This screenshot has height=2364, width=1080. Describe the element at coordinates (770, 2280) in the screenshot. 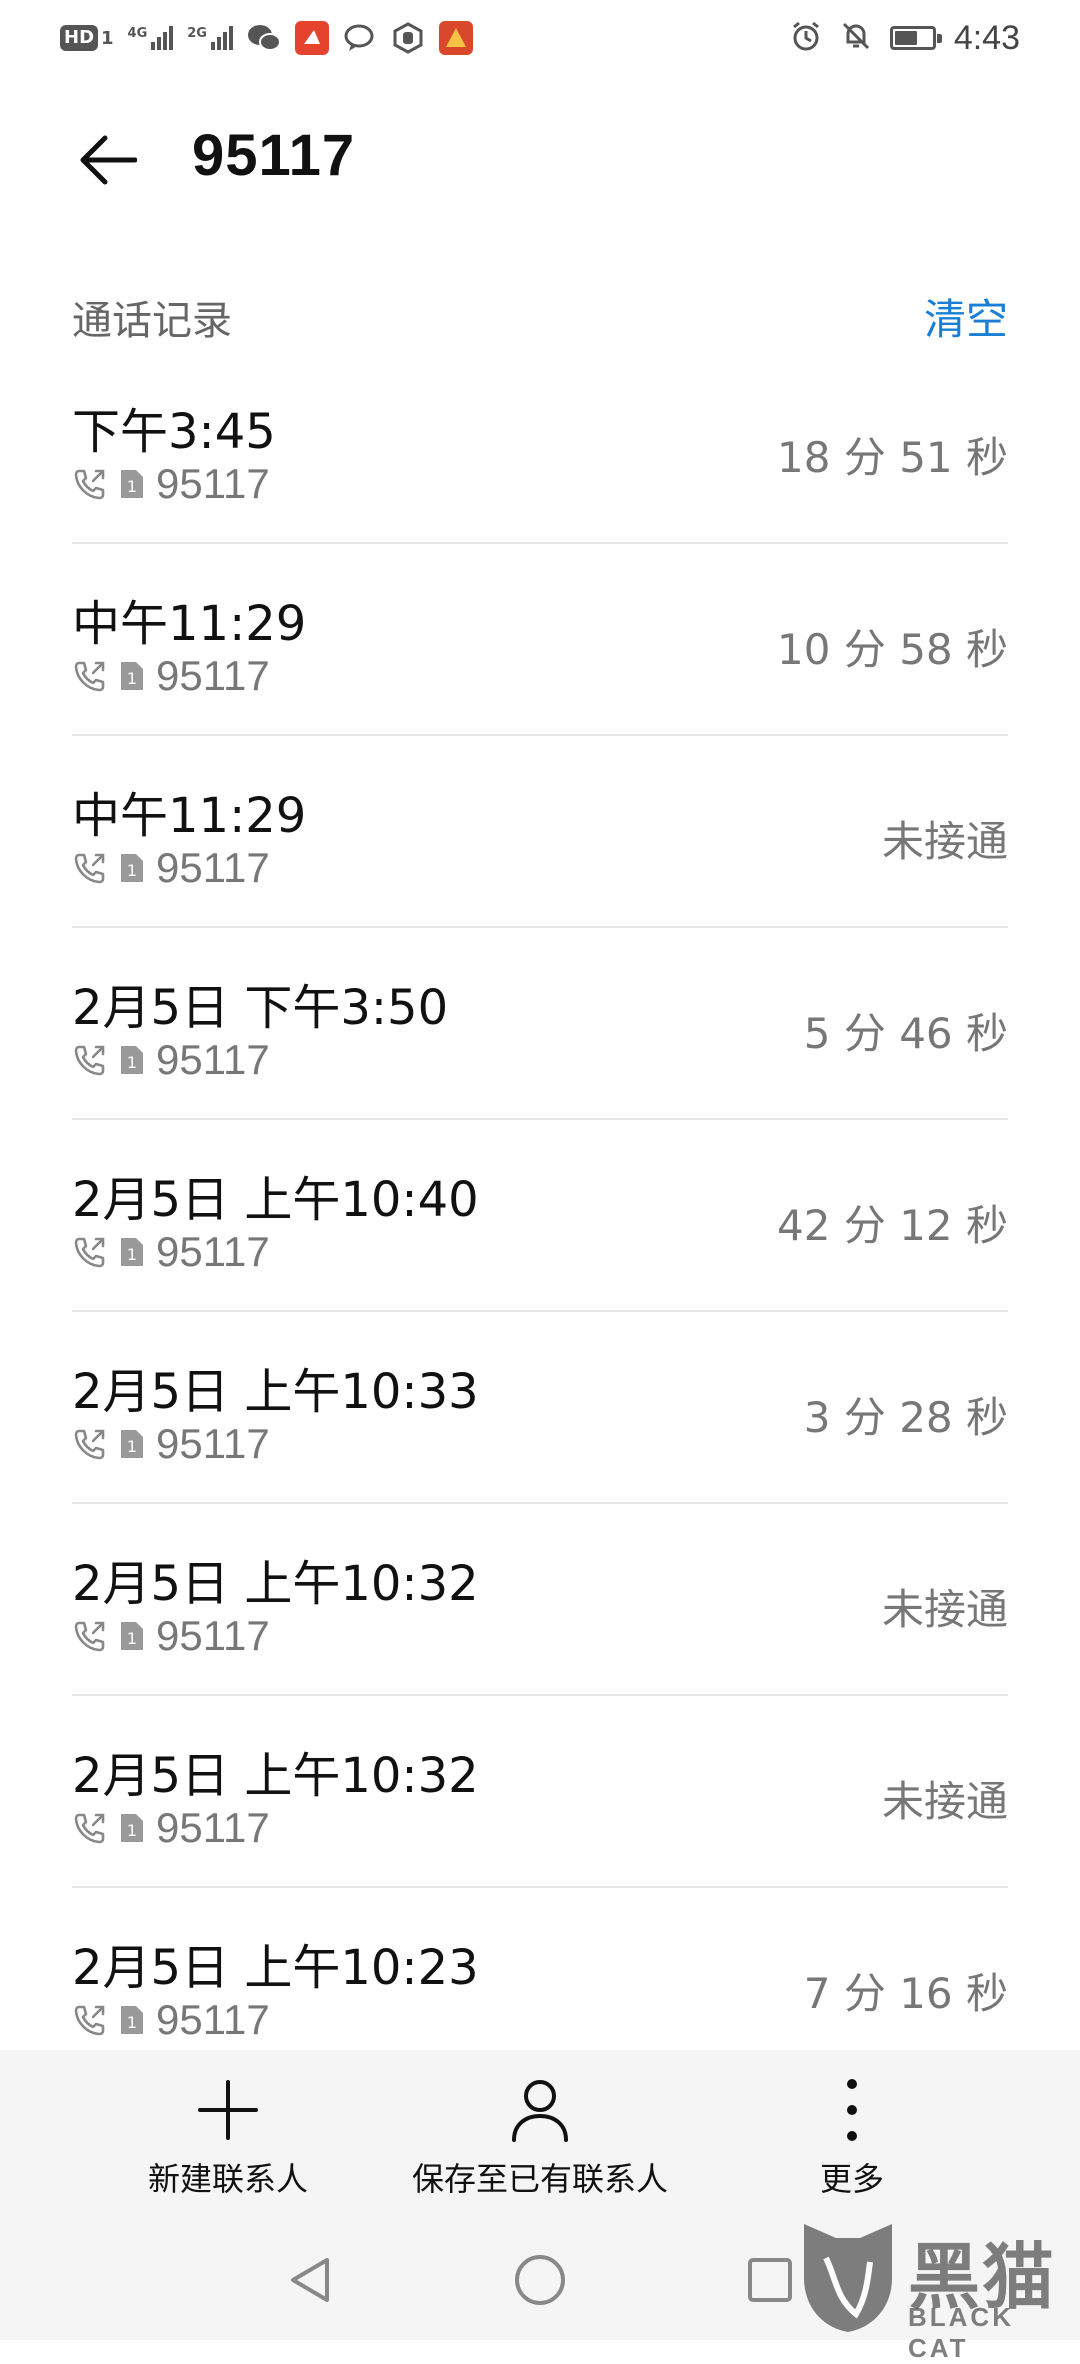

I see `nav-recents-button` at that location.